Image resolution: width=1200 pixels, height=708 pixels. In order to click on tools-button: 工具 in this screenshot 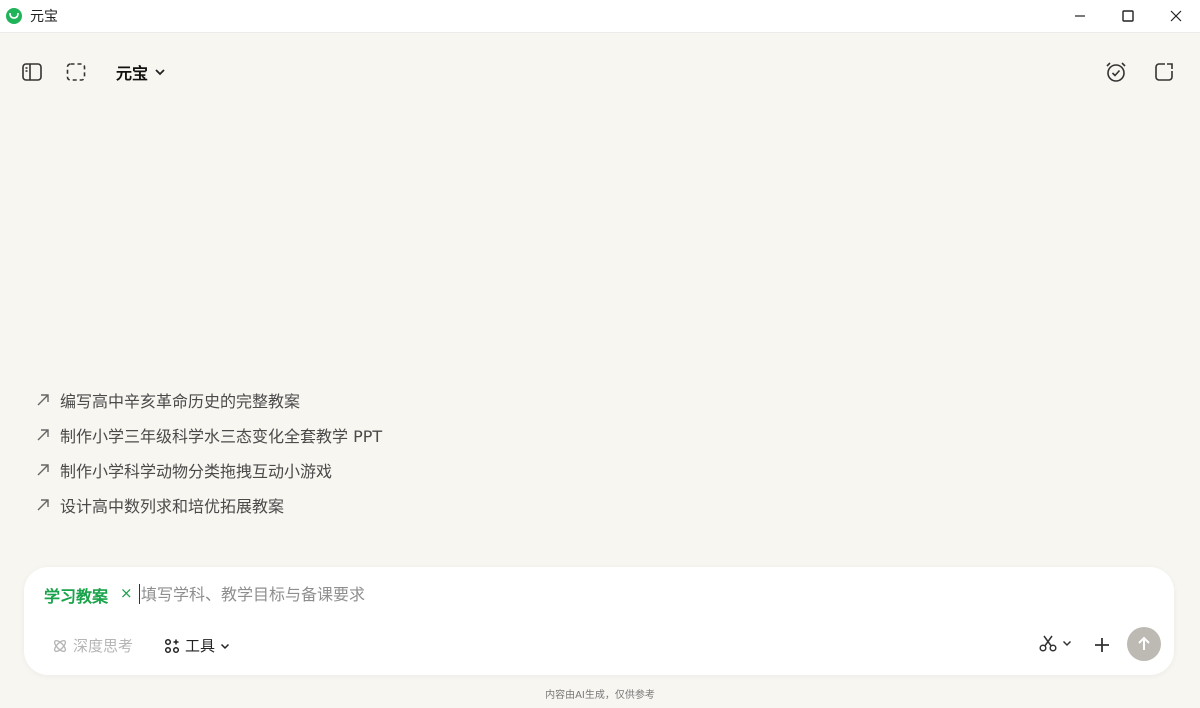, I will do `click(197, 645)`.